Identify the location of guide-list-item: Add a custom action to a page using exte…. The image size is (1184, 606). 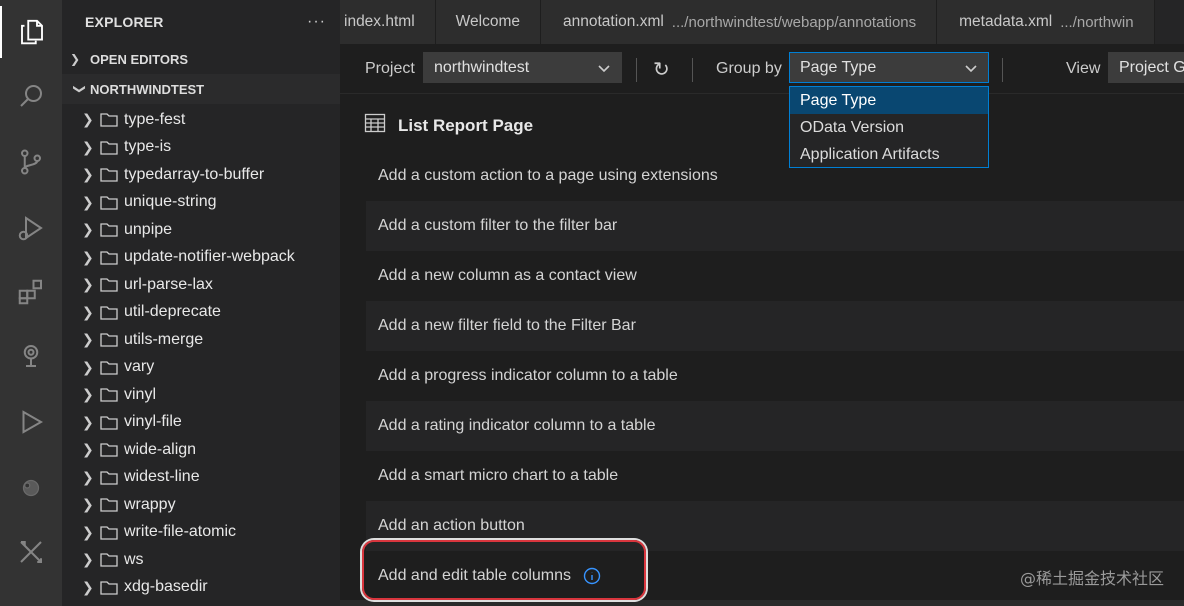
(775, 176).